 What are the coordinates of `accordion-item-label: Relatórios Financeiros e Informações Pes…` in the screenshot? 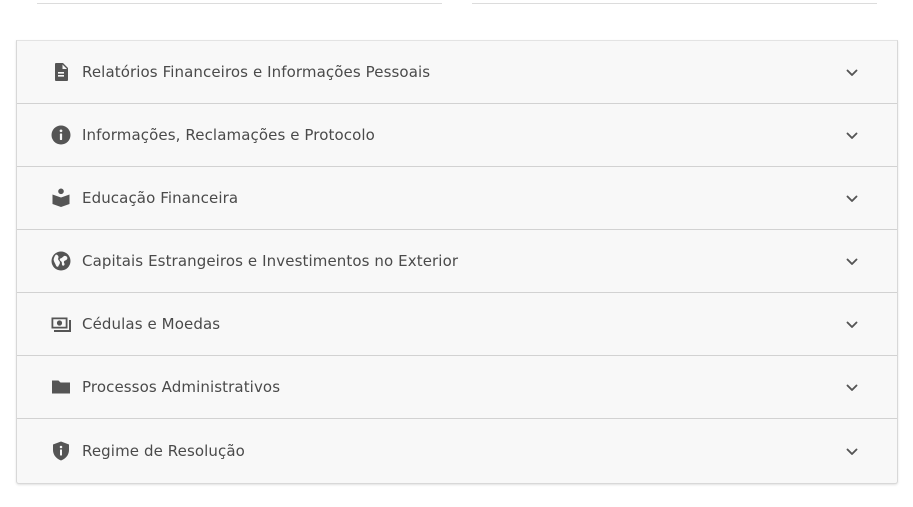 It's located at (256, 72).